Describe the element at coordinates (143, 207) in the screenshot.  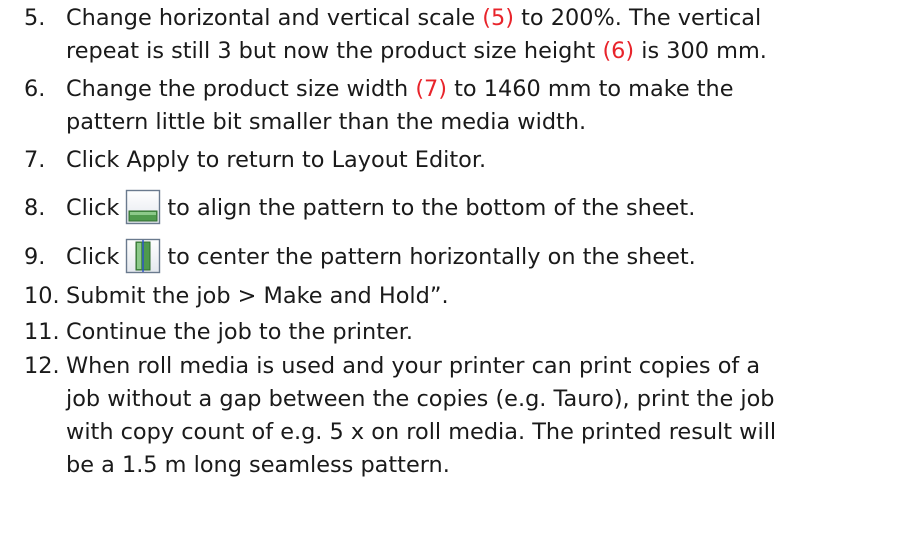
I see `align-bottom-icon` at that location.